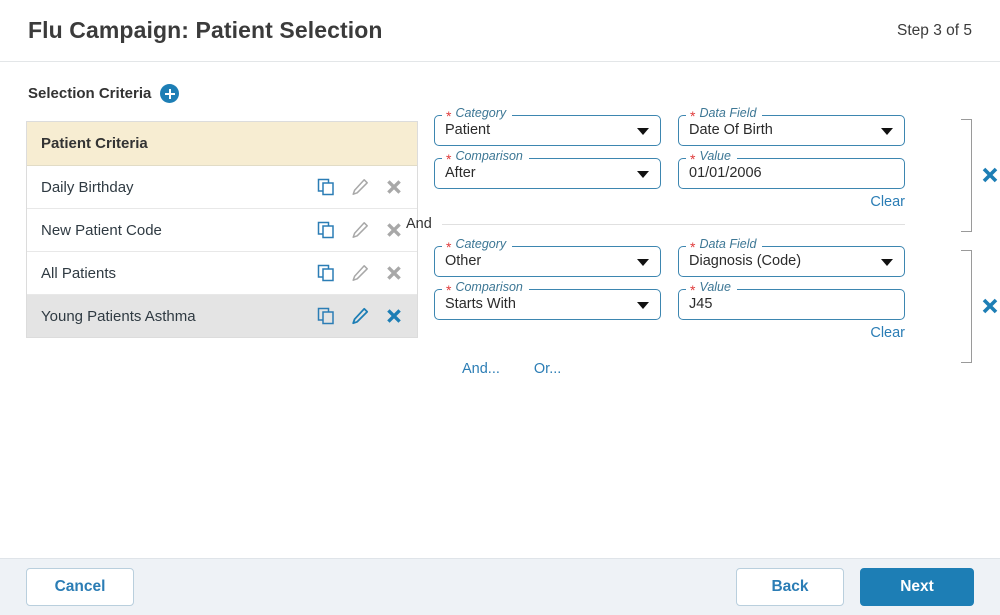 The height and width of the screenshot is (615, 1000). Describe the element at coordinates (170, 93) in the screenshot. I see `plus-circle-icon` at that location.